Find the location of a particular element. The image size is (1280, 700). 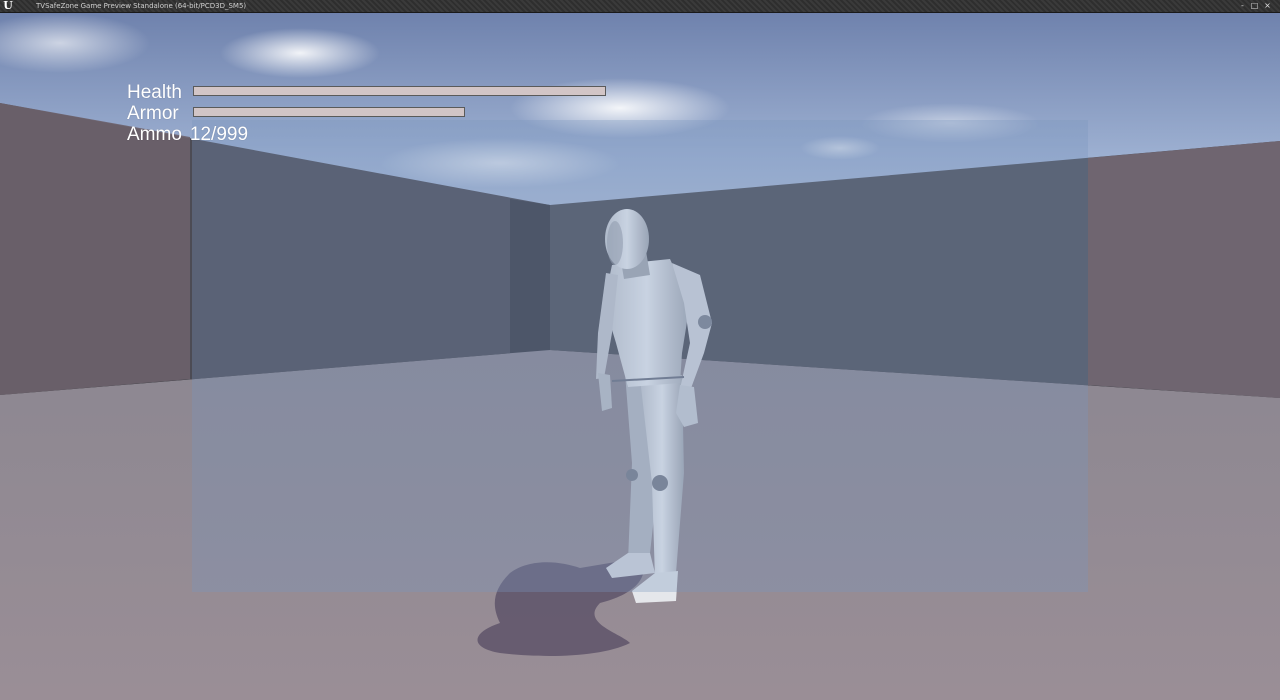

armor-row: Armor is located at coordinates (296, 113).